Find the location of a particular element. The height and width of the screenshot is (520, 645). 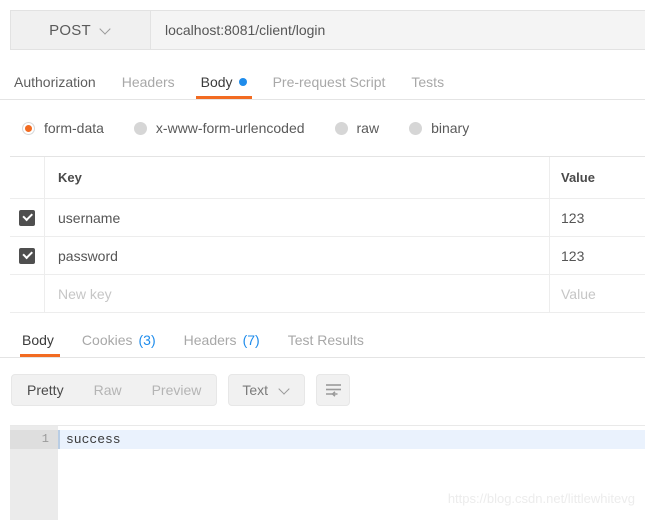

blue-dot-icon is located at coordinates (242, 81).